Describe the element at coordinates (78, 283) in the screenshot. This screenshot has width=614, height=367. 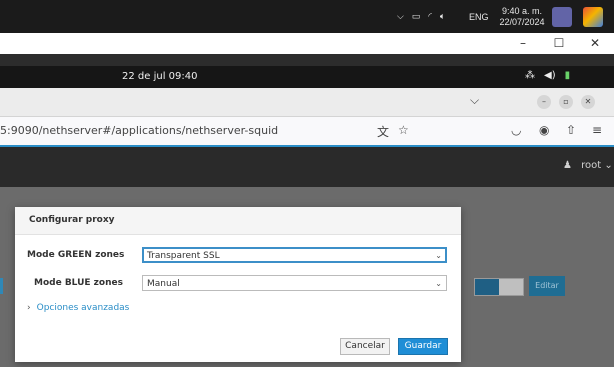
I see `blue-zones-label: Mode BLUE zones` at that location.